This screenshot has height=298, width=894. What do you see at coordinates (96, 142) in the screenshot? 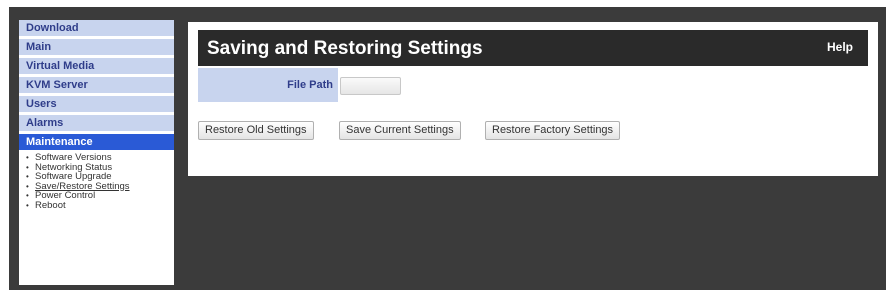
I see `sidebar-item-maintenance: Maintenance` at bounding box center [96, 142].